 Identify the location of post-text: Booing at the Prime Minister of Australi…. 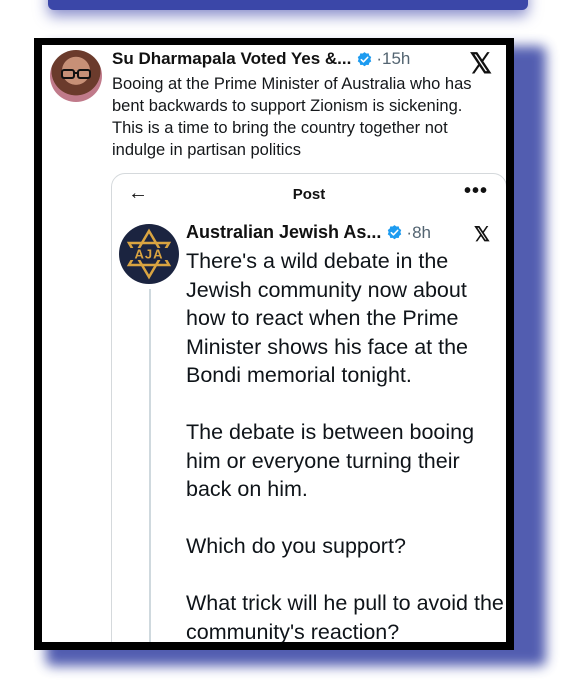
(292, 117).